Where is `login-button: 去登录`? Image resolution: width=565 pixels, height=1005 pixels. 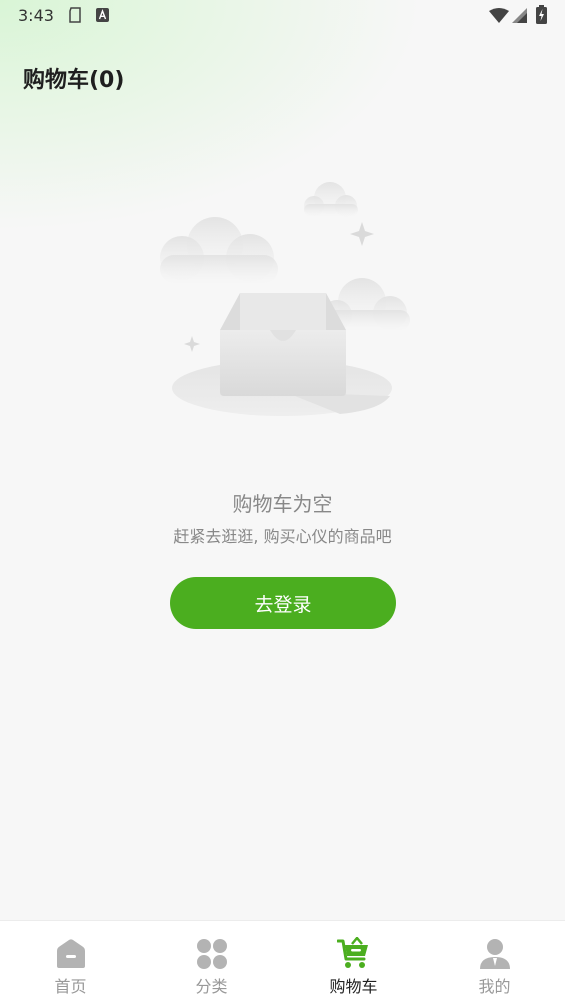
login-button: 去登录 is located at coordinates (283, 603).